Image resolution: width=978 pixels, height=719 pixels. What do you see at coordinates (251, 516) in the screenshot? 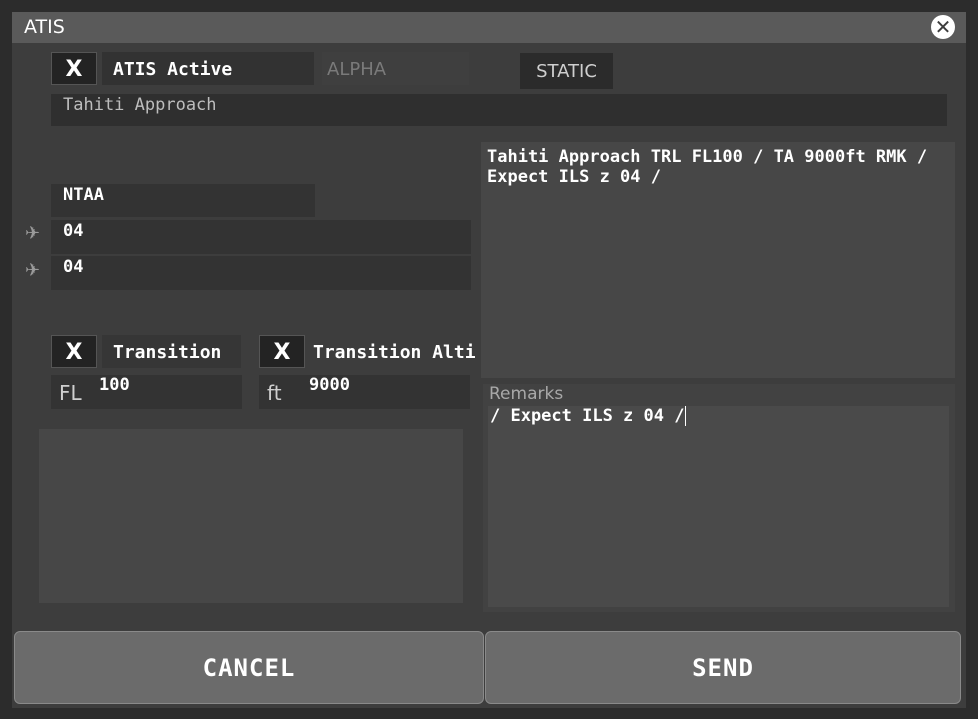
I see `empty-panel` at bounding box center [251, 516].